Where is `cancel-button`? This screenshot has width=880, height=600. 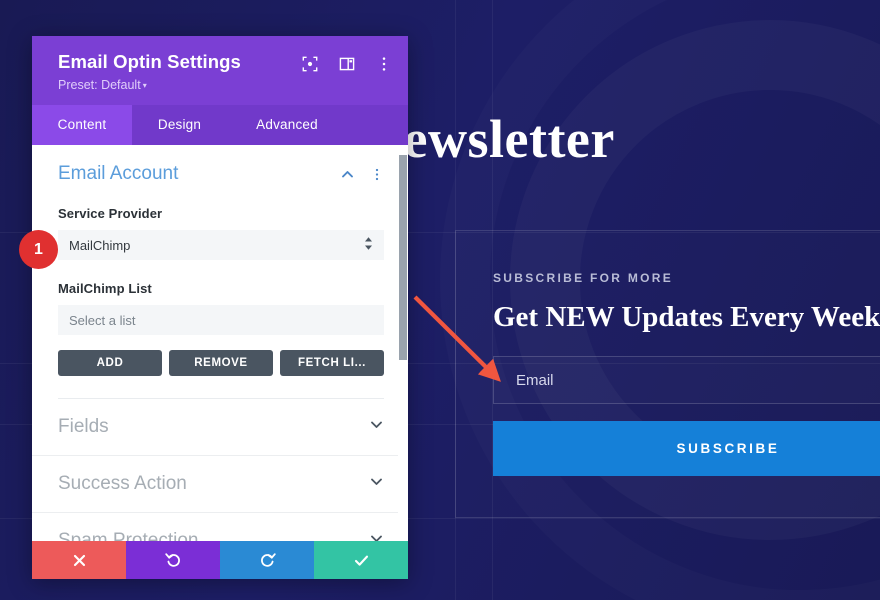 cancel-button is located at coordinates (79, 560).